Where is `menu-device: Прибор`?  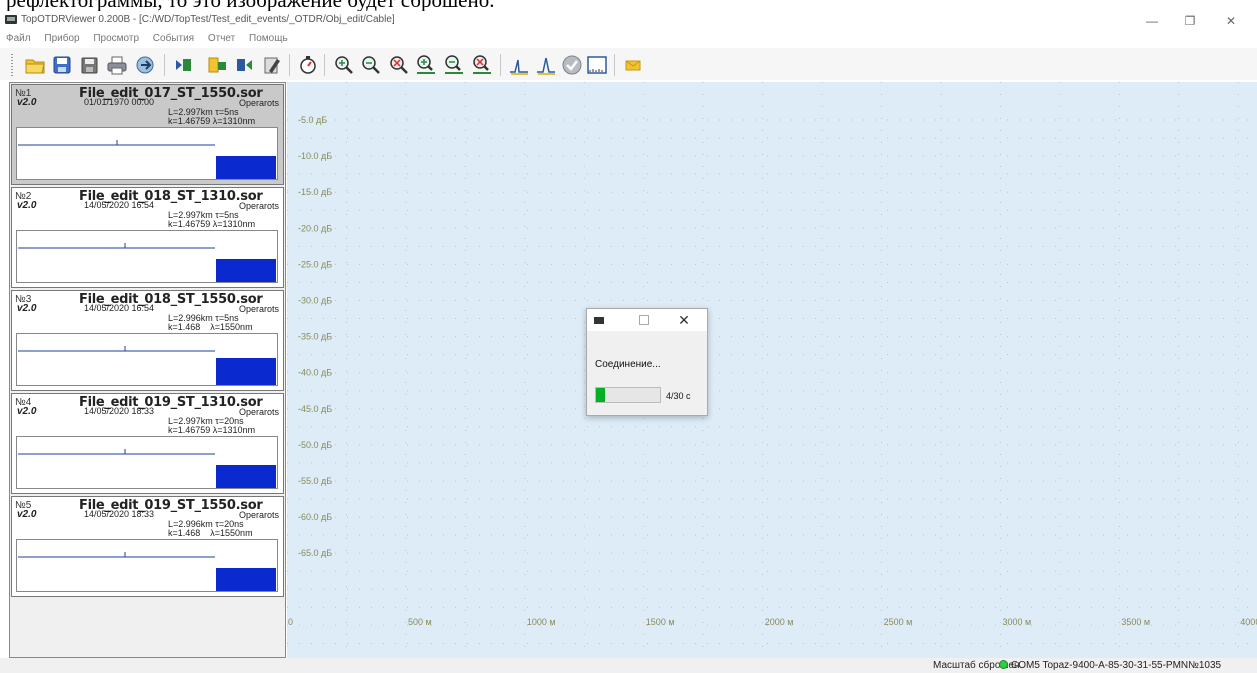 menu-device: Прибор is located at coordinates (61, 37).